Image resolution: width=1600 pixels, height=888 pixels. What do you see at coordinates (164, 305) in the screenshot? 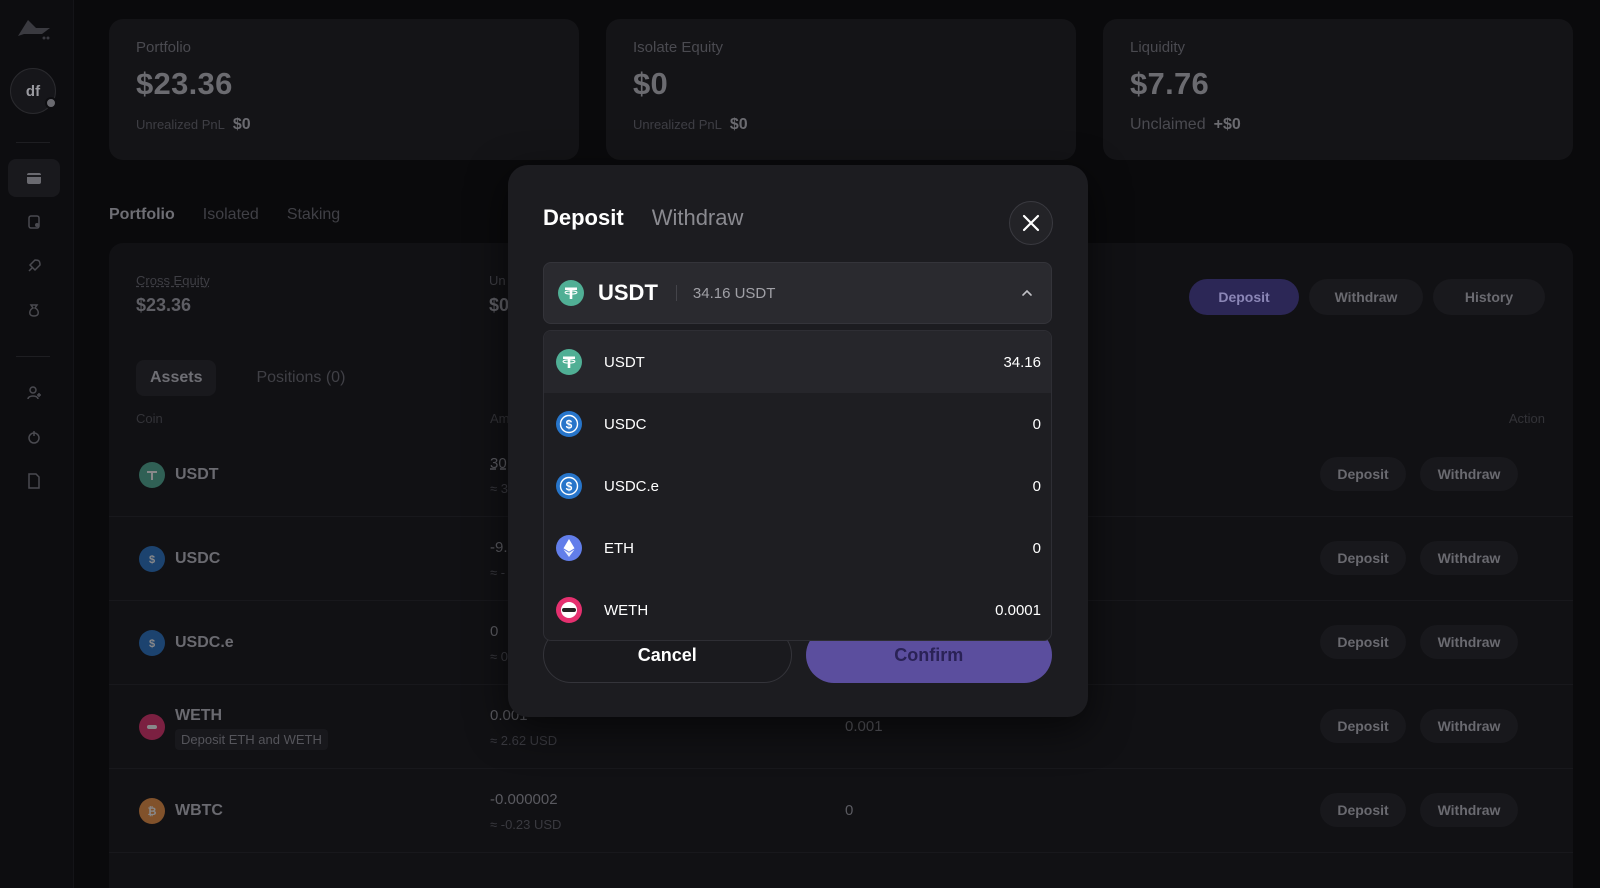
I see `cross-equity-value: $23.36` at bounding box center [164, 305].